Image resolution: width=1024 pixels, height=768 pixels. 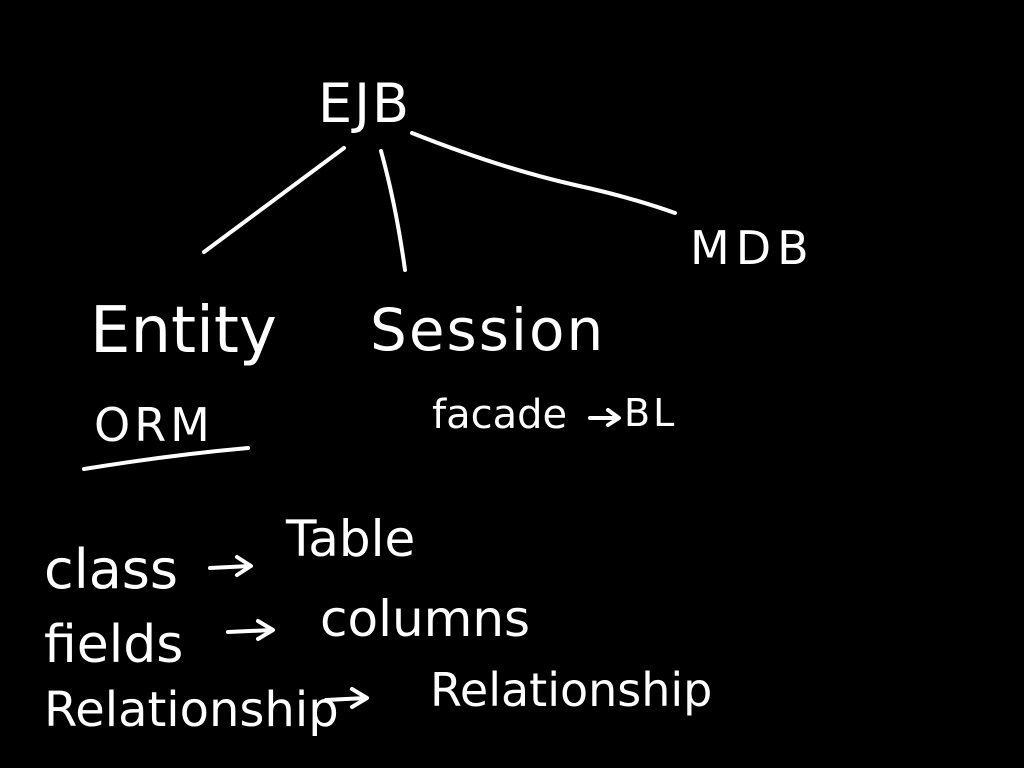 I want to click on mapping-from-relationship: Relationship, so click(x=191, y=710).